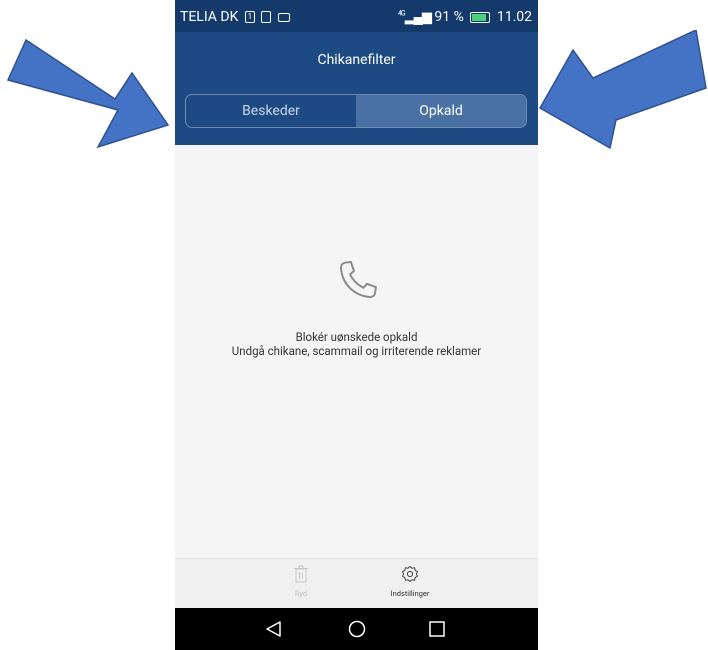 This screenshot has height=650, width=708. What do you see at coordinates (514, 17) in the screenshot?
I see `clock: 11.02` at bounding box center [514, 17].